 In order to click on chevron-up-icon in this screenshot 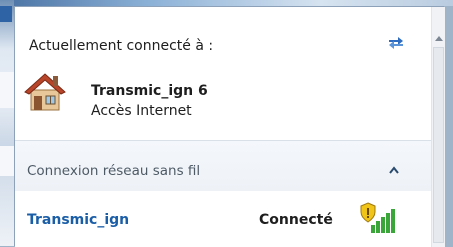, I will do `click(394, 168)`.